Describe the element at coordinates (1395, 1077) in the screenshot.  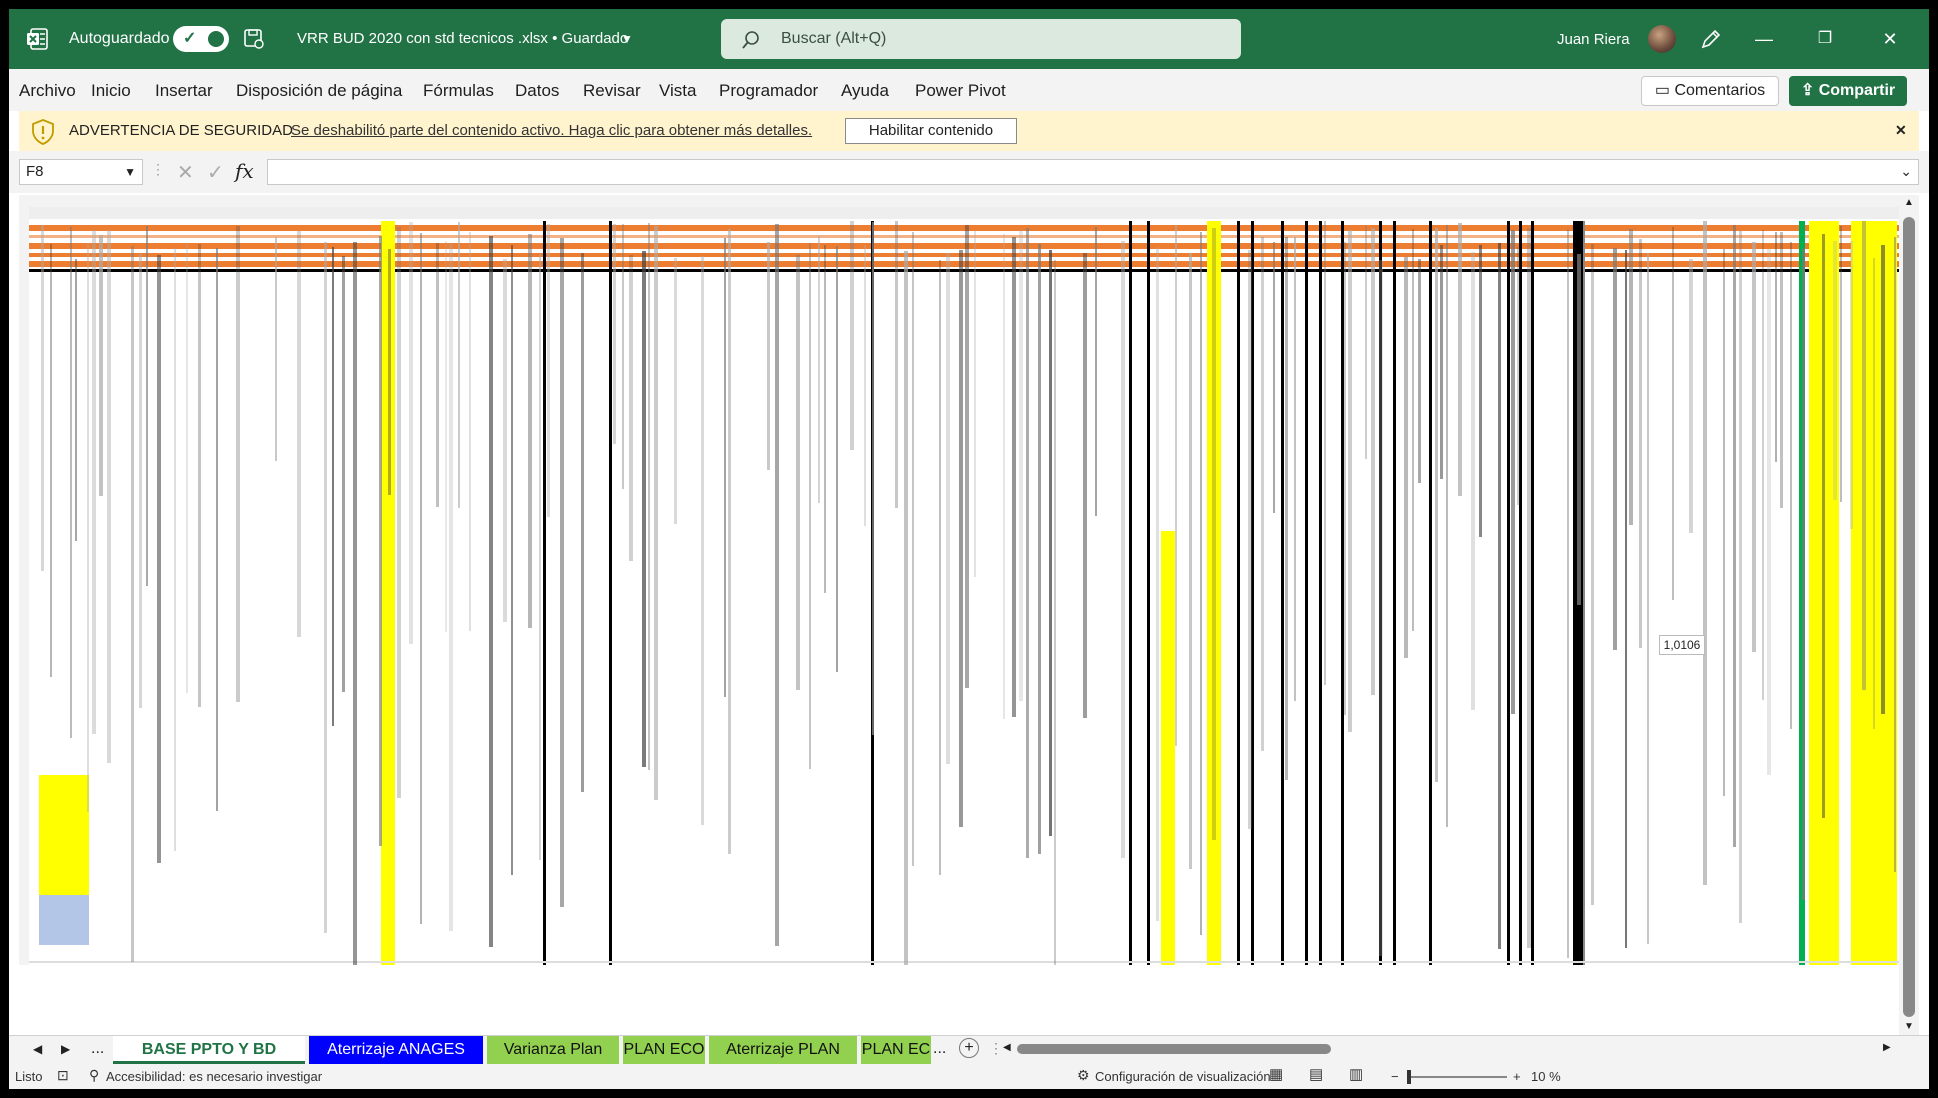
I see `zoom-out-icon: −` at that location.